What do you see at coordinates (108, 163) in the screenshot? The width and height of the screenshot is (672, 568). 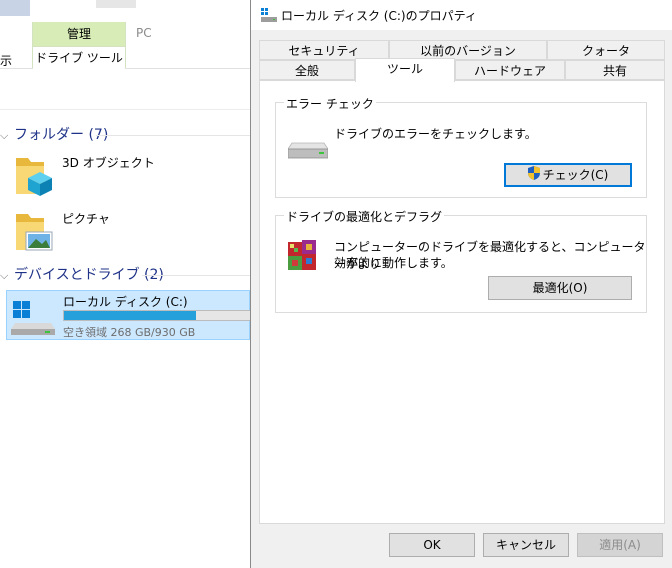 I see `folder-name: 3D オブジェクト` at bounding box center [108, 163].